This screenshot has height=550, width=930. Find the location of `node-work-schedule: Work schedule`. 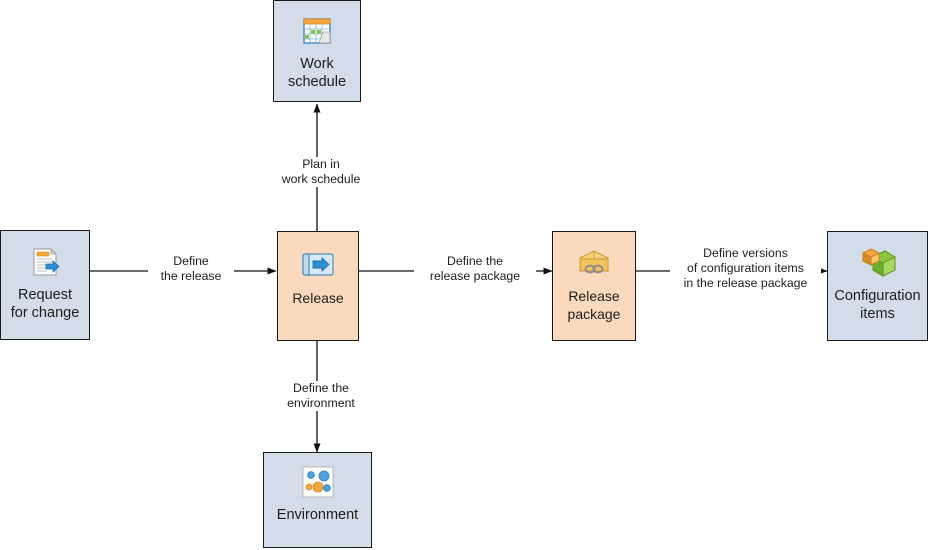

node-work-schedule: Work schedule is located at coordinates (317, 51).